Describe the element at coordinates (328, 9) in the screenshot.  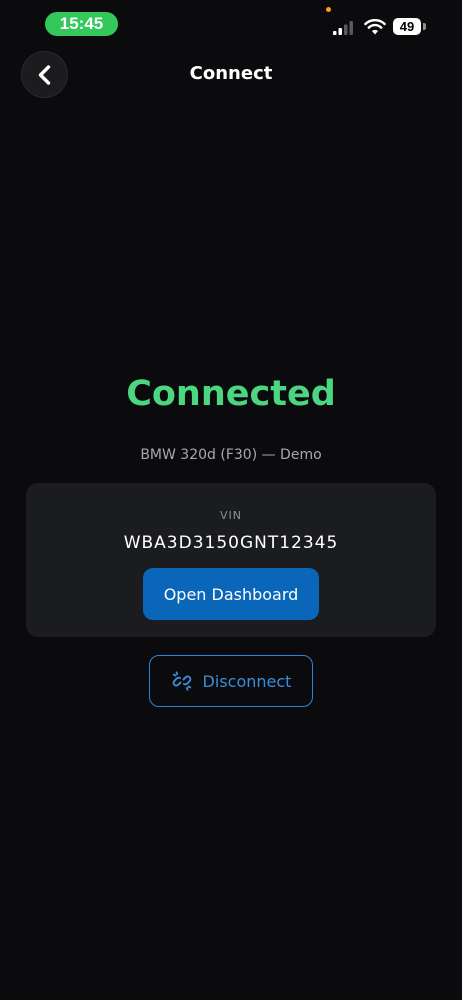
I see `camera-indicator-icon` at that location.